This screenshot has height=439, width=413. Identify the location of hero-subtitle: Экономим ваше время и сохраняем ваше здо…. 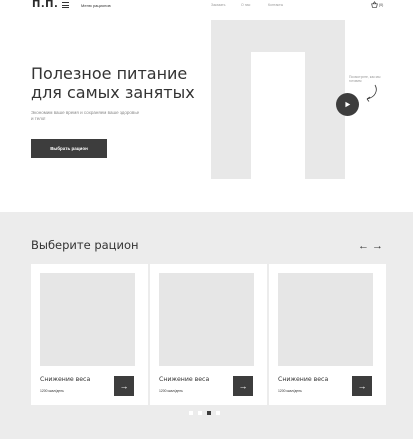
(85, 115).